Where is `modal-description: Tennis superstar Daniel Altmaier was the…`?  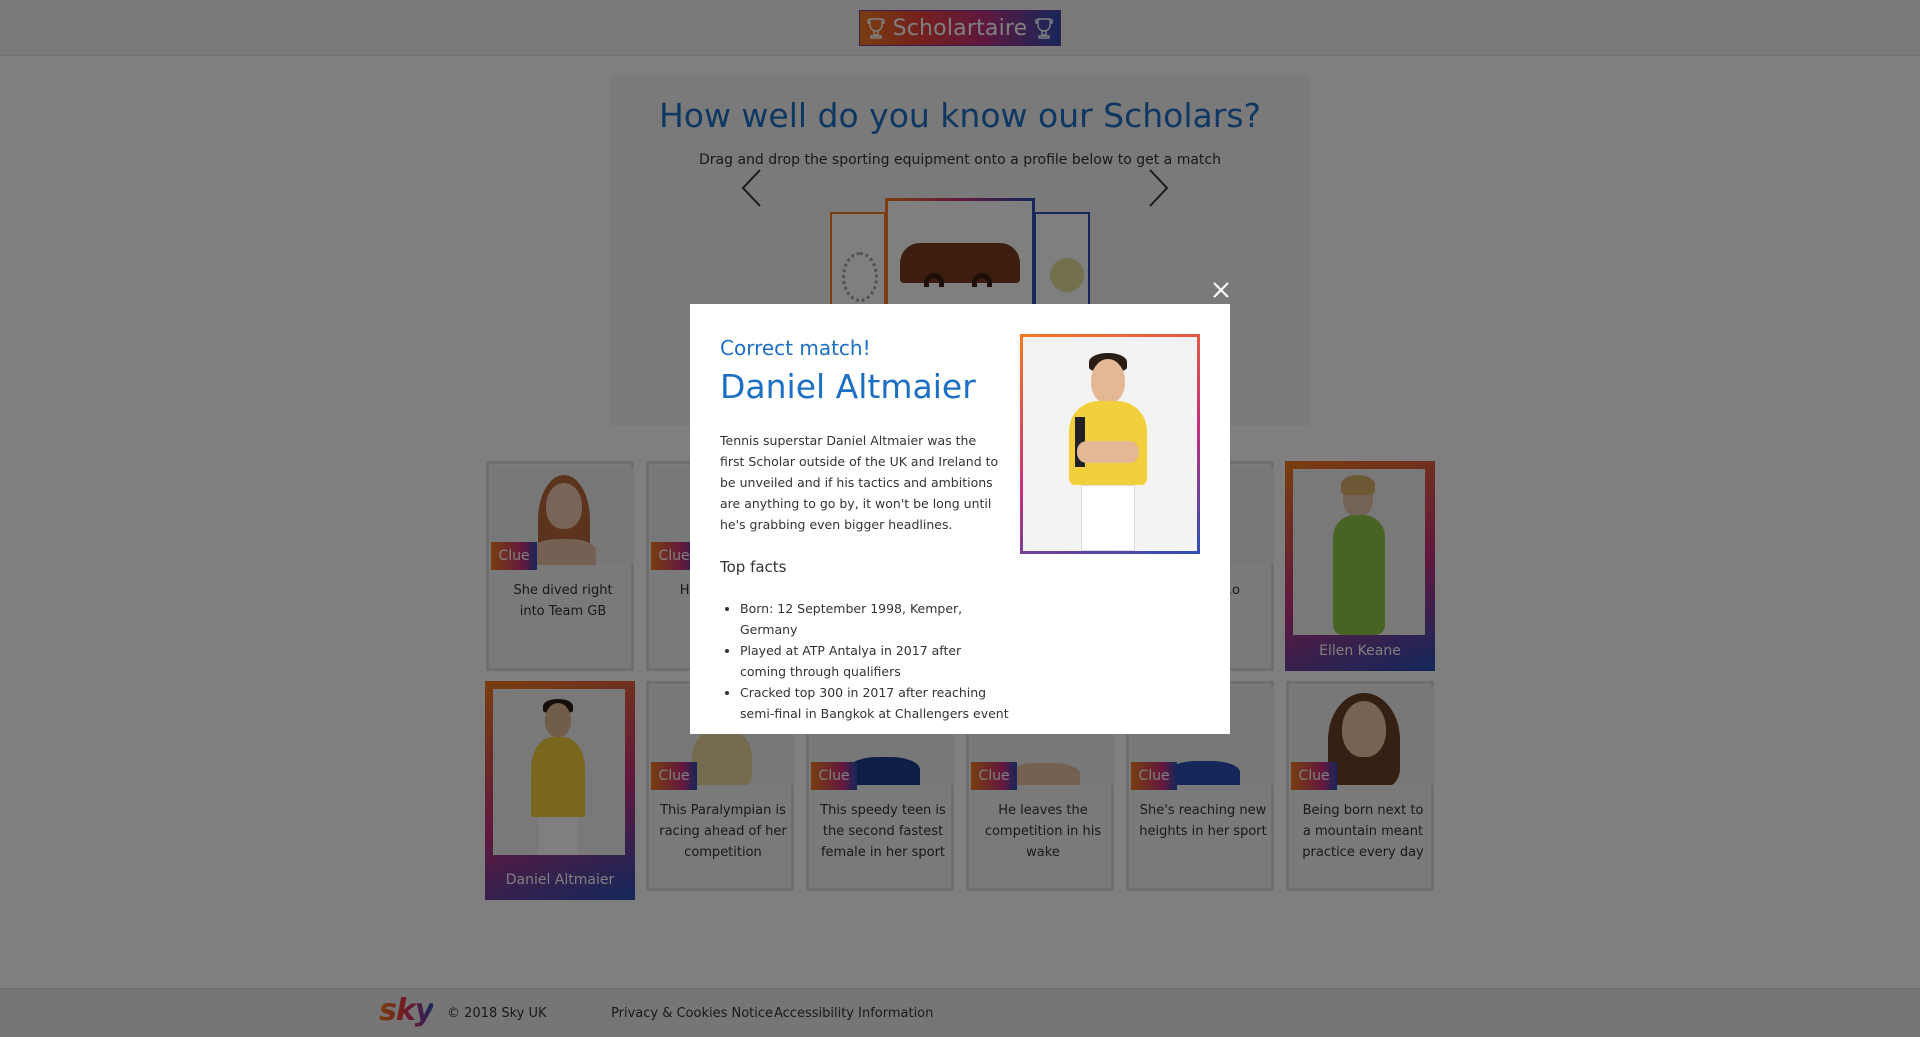
modal-description: Tennis superstar Daniel Altmaier was the… is located at coordinates (859, 482).